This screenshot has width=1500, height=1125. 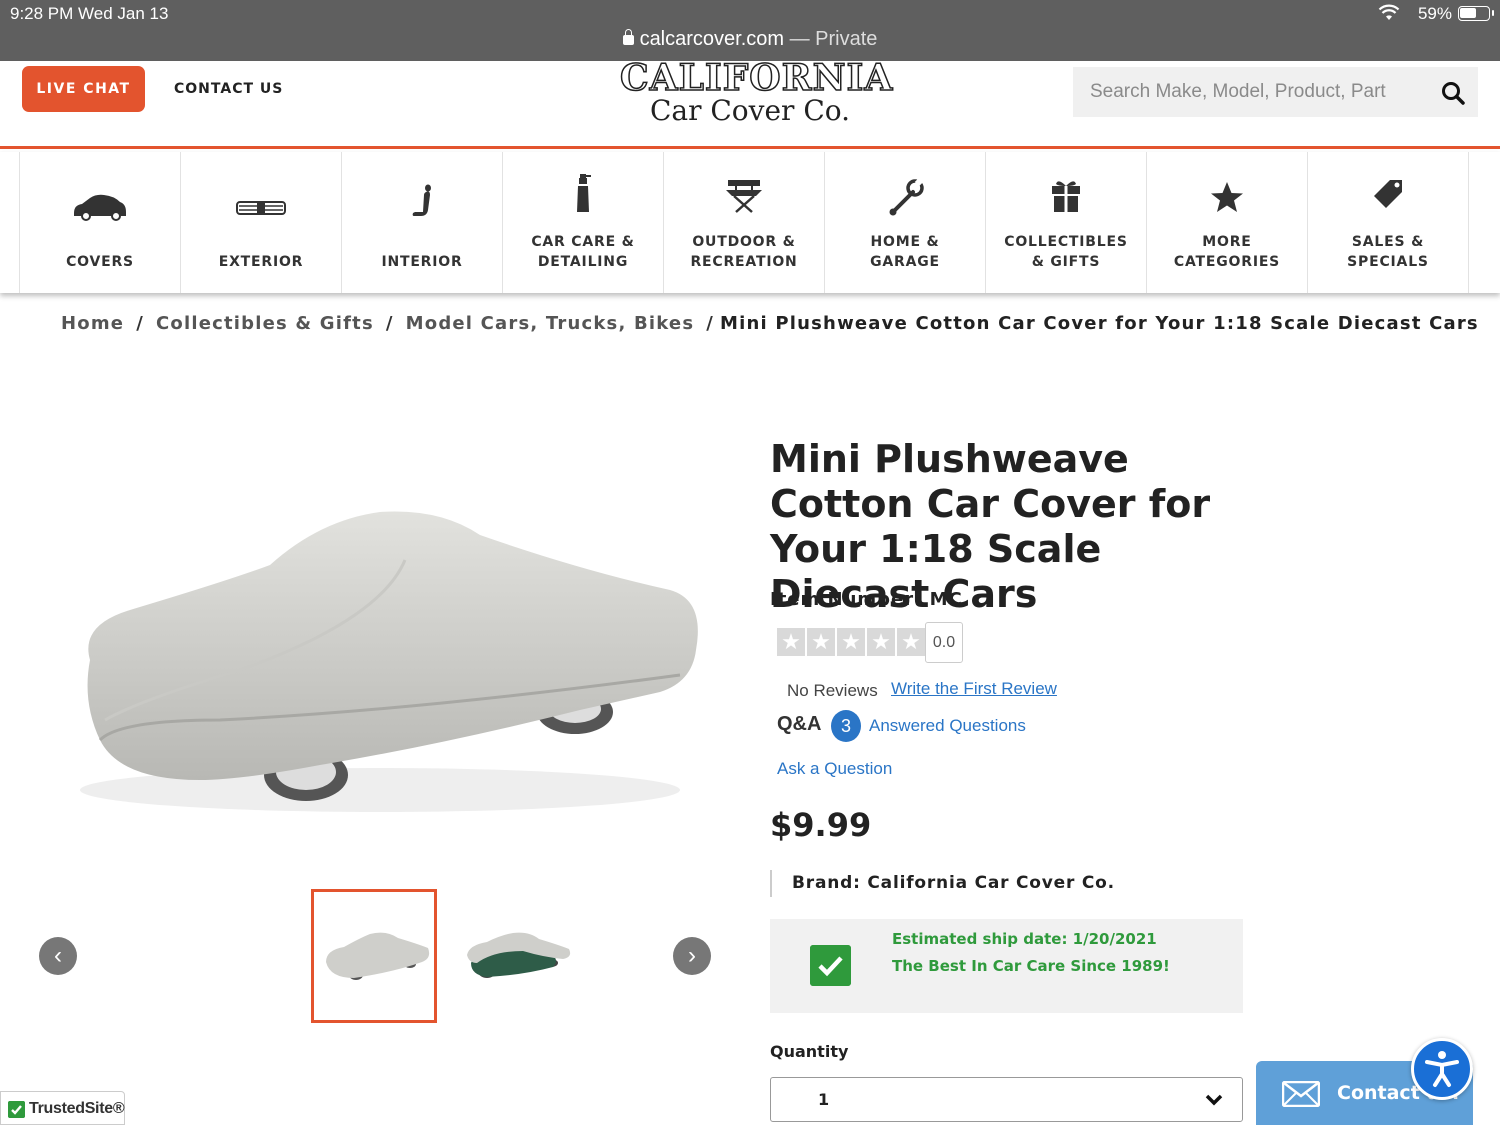 I want to click on quantity-label: Quantity, so click(x=809, y=1051).